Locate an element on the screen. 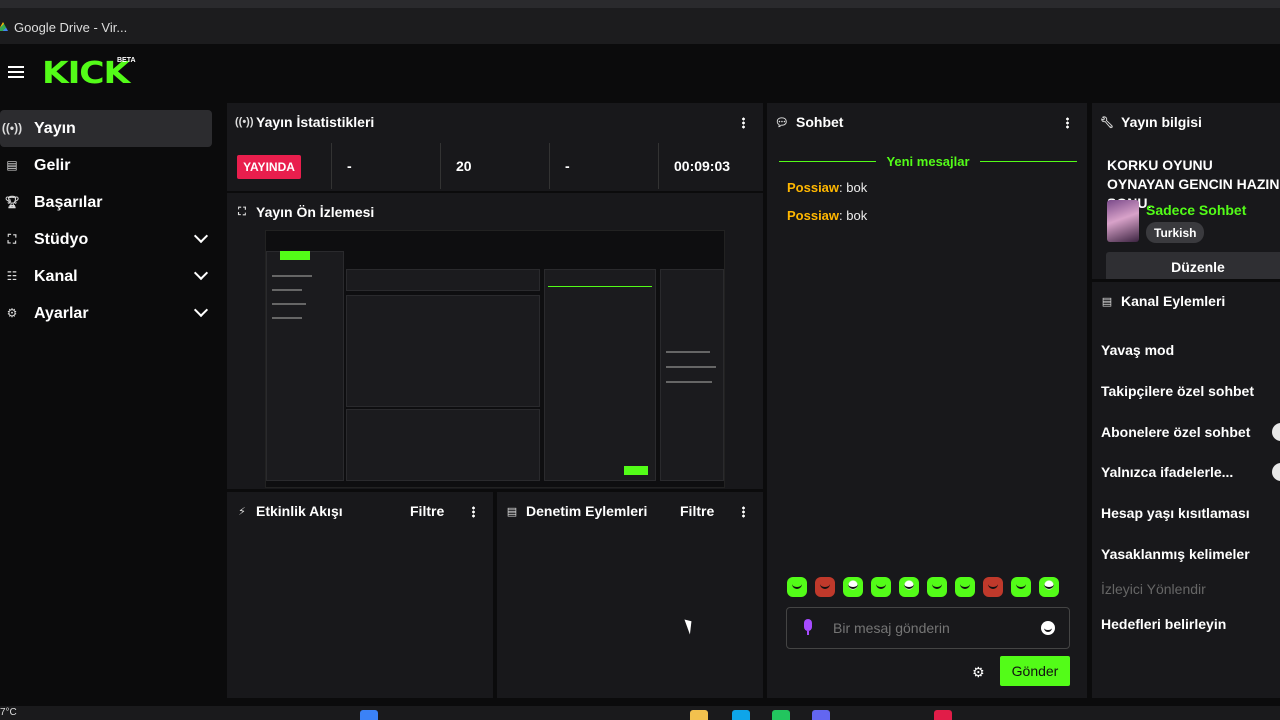  panel-header: ▤ Kanal Eylemleri is located at coordinates (1186, 301).